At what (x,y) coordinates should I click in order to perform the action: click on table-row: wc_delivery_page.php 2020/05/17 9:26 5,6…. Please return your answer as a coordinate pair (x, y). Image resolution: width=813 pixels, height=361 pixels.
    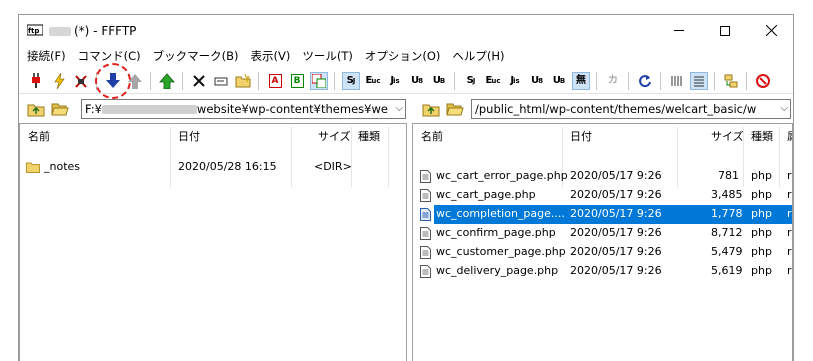
    Looking at the image, I should click on (602, 271).